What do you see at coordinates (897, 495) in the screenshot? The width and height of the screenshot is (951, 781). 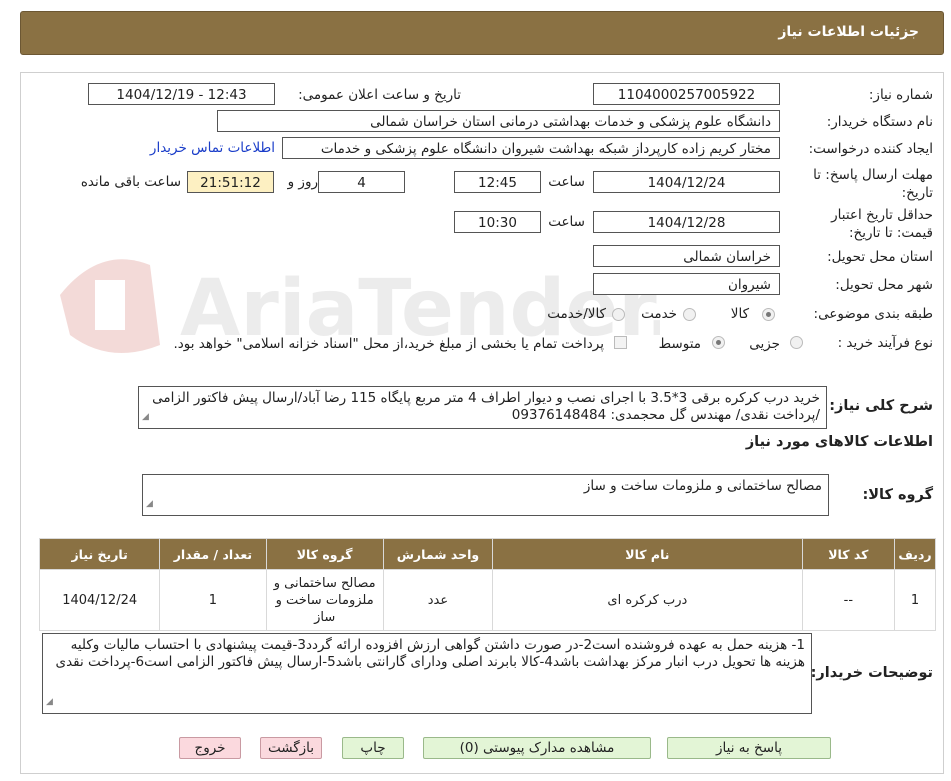 I see `goods-group-label: گروه کالا:` at bounding box center [897, 495].